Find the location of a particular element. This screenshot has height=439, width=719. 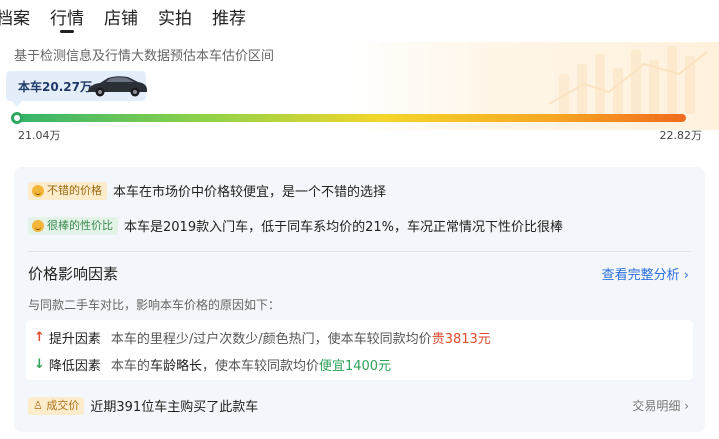

factors-title: 价格影响因素 is located at coordinates (73, 274).